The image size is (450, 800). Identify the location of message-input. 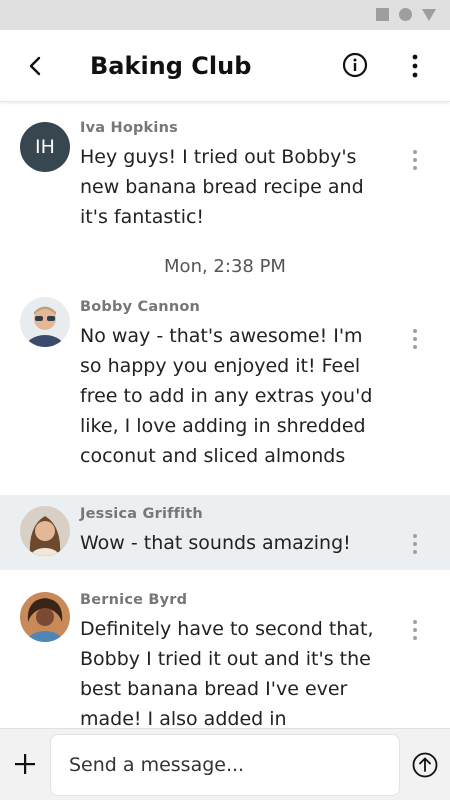
(225, 765).